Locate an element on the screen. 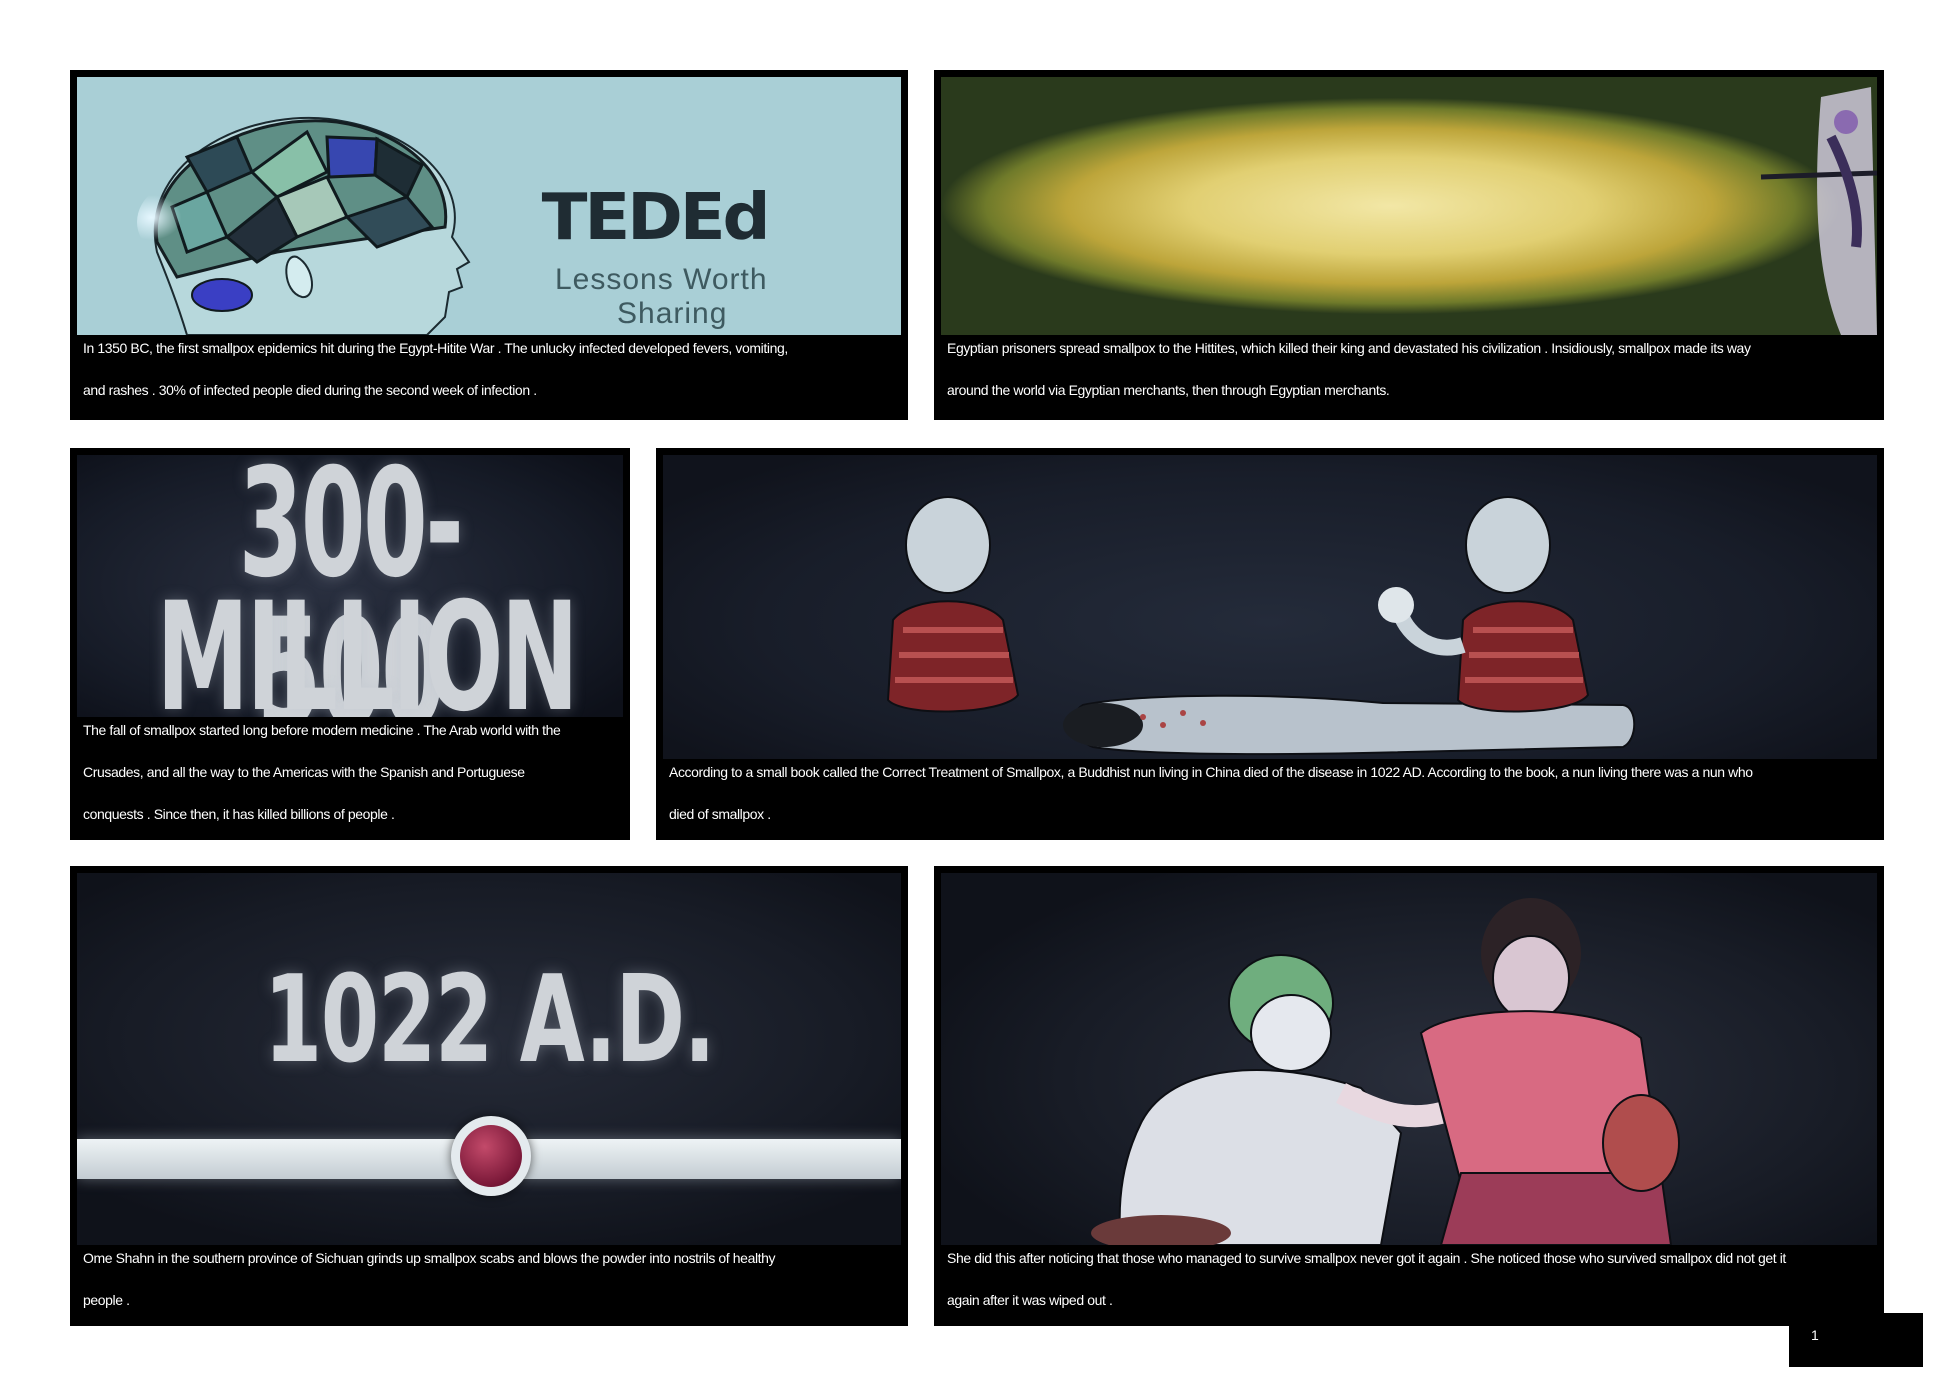  nuns-tending-patient-illustration is located at coordinates (1261, 626).